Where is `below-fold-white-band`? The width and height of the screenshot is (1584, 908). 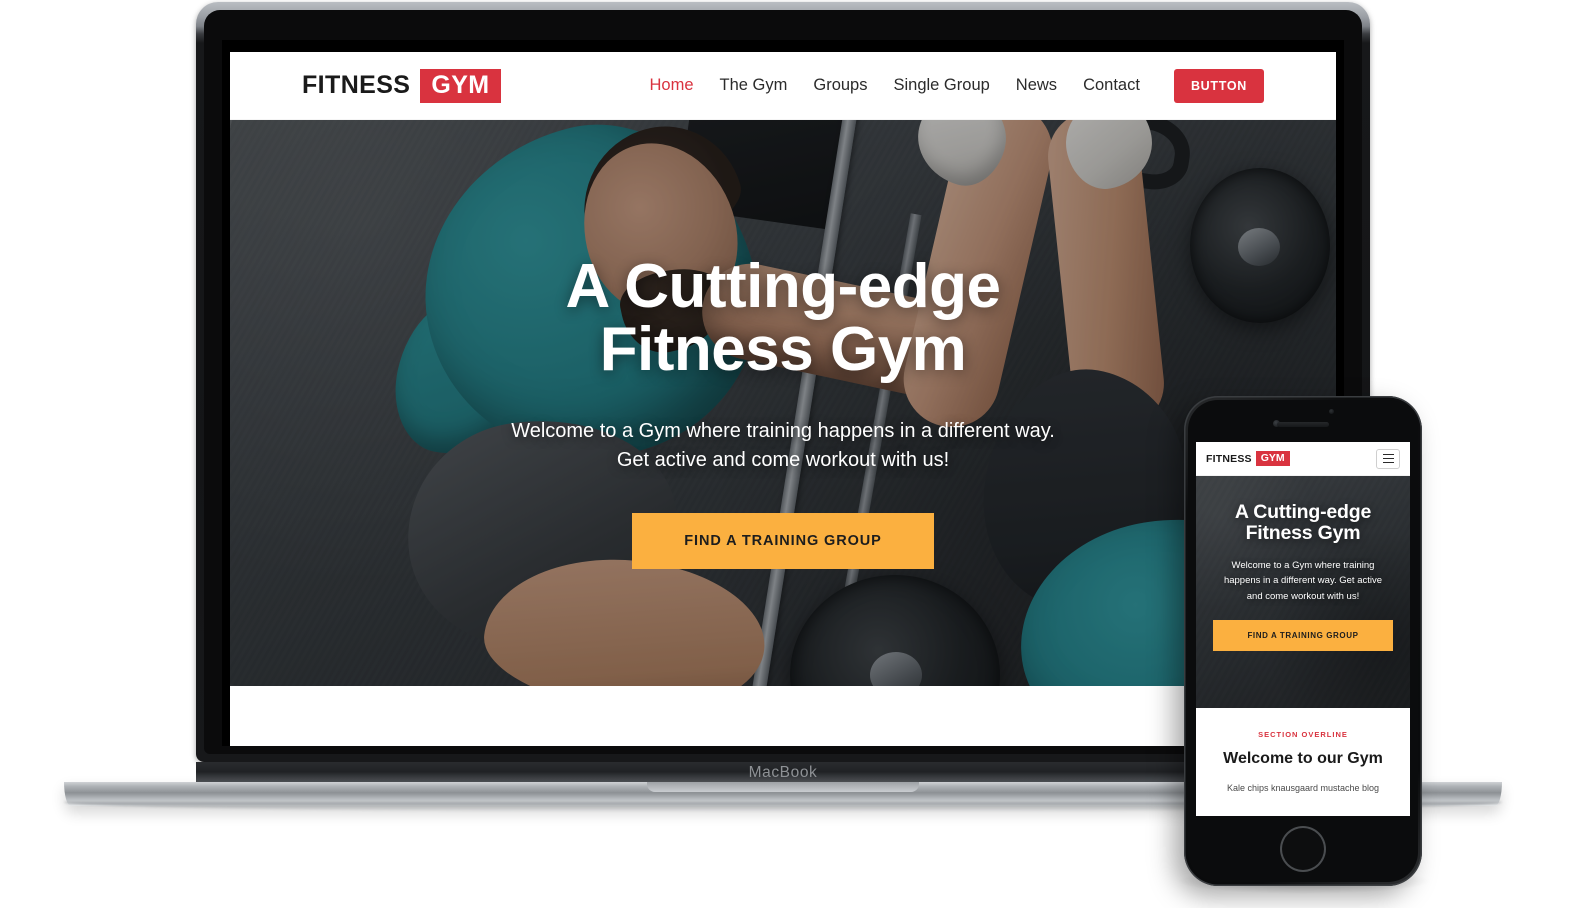 below-fold-white-band is located at coordinates (783, 716).